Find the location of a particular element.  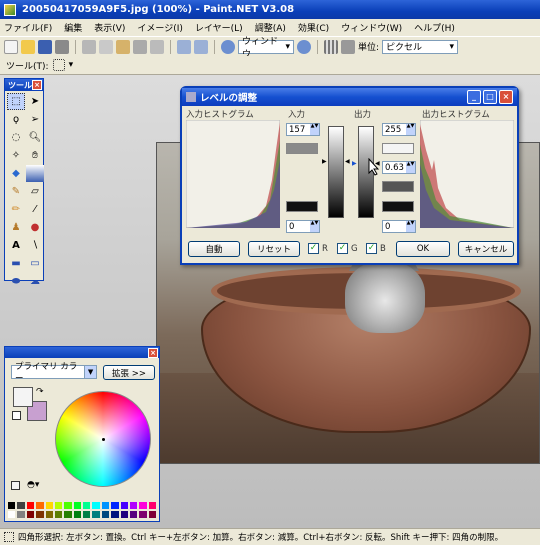

lasso-icon: ϙ is located at coordinates (16, 119).